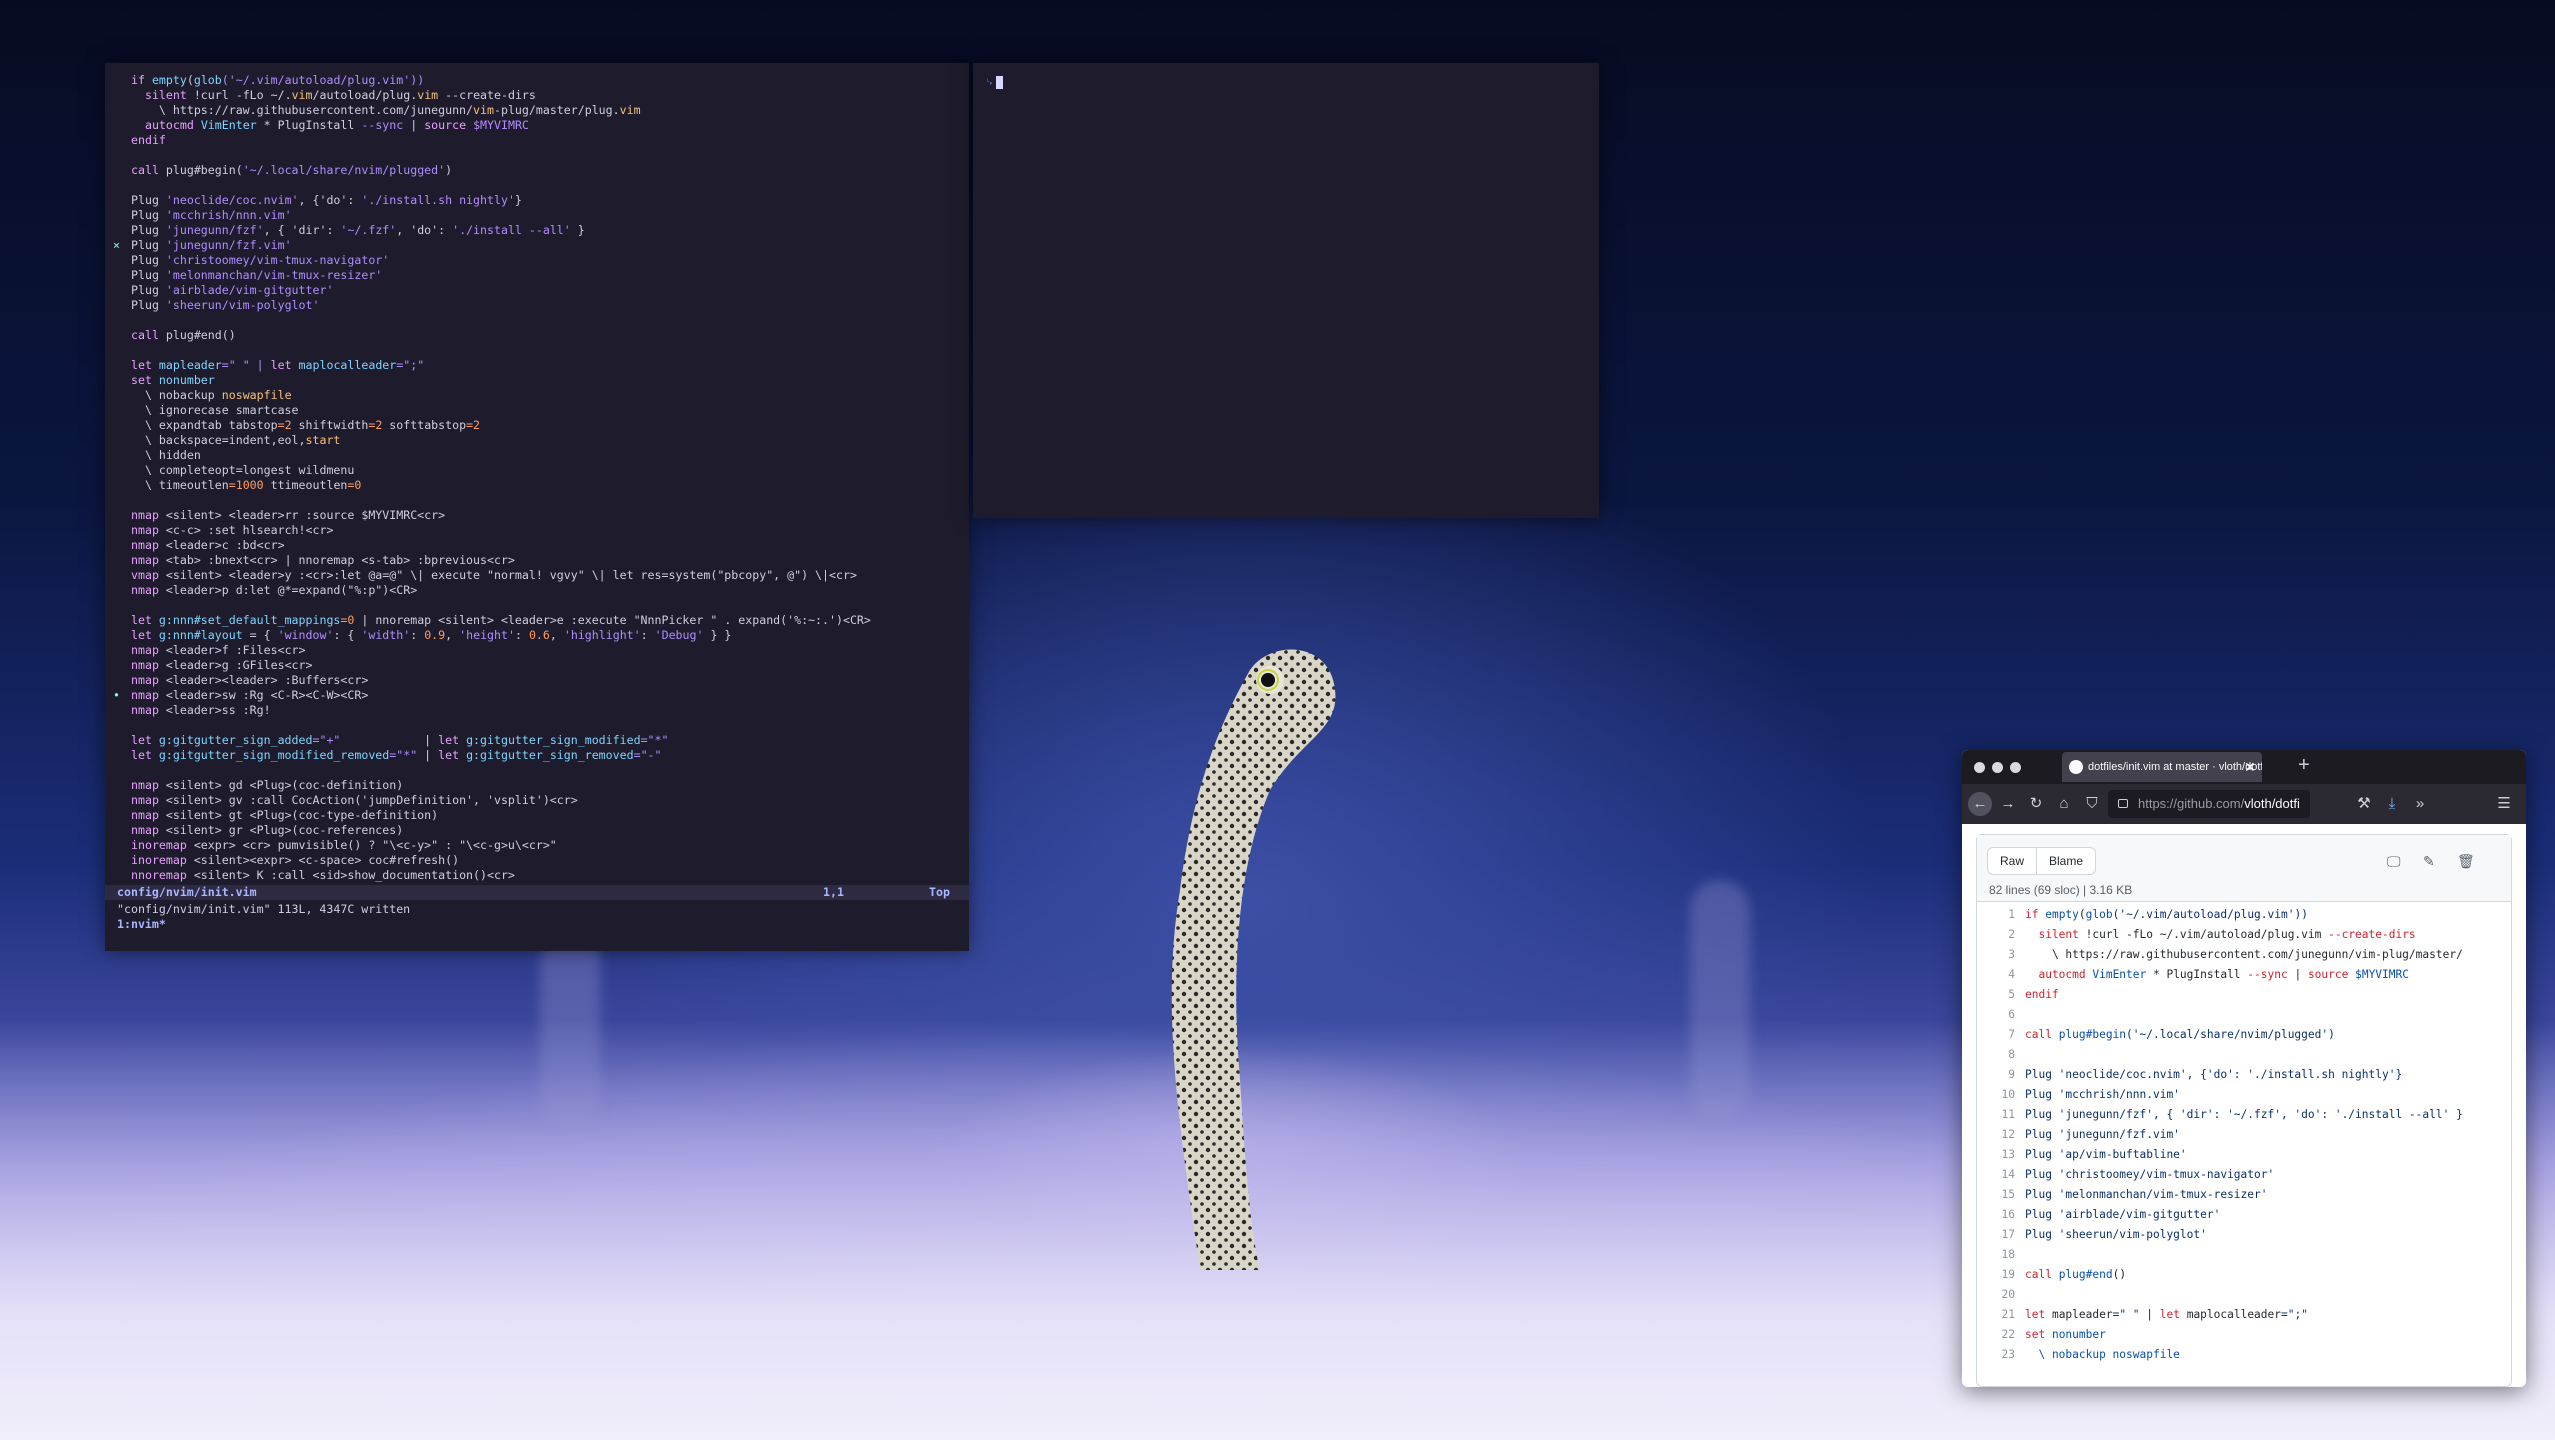 Image resolution: width=2555 pixels, height=1440 pixels. Describe the element at coordinates (2075, 1275) in the screenshot. I see `line-text: call plug#end()` at that location.